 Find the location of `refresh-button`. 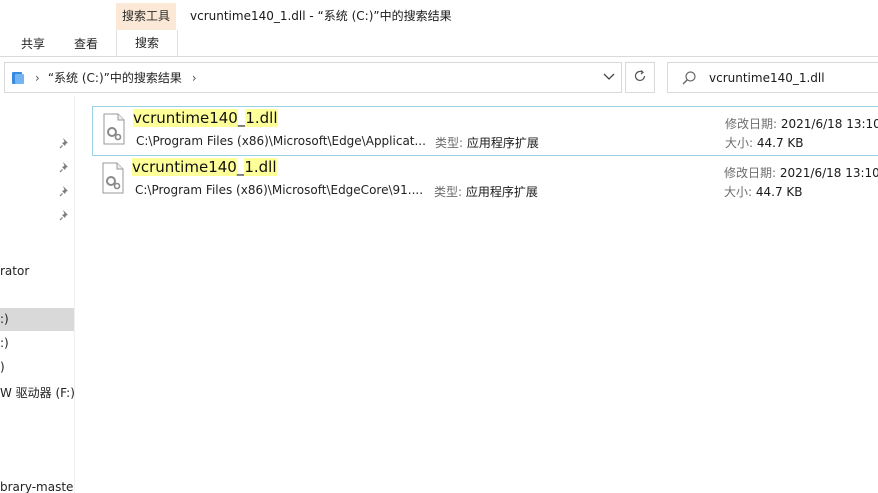

refresh-button is located at coordinates (640, 77).